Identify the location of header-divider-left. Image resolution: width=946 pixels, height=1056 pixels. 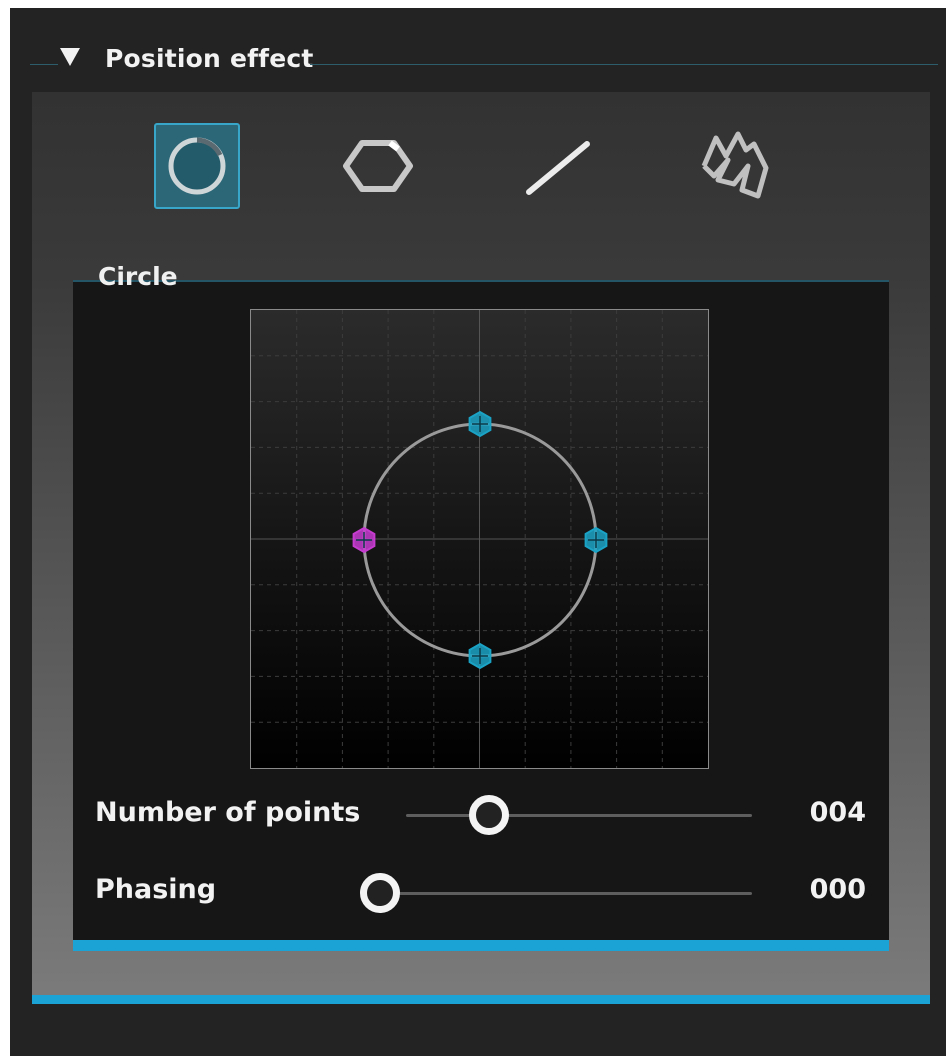
(44, 64).